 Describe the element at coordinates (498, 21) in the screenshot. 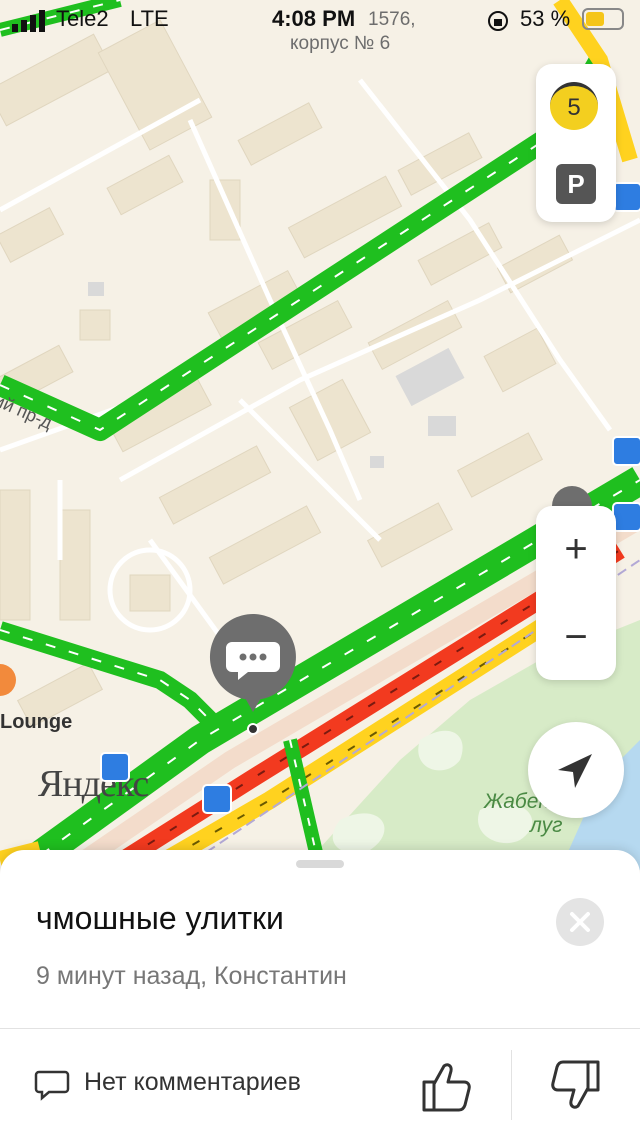

I see `orientation-lock-icon` at that location.